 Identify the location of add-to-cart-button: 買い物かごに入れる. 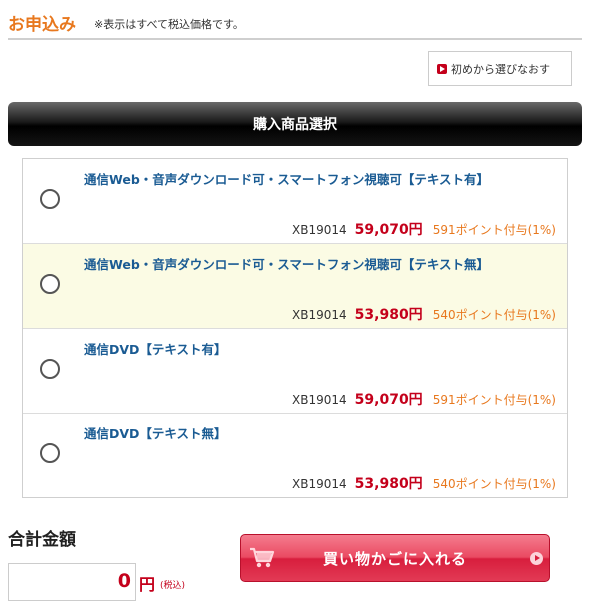
(395, 558).